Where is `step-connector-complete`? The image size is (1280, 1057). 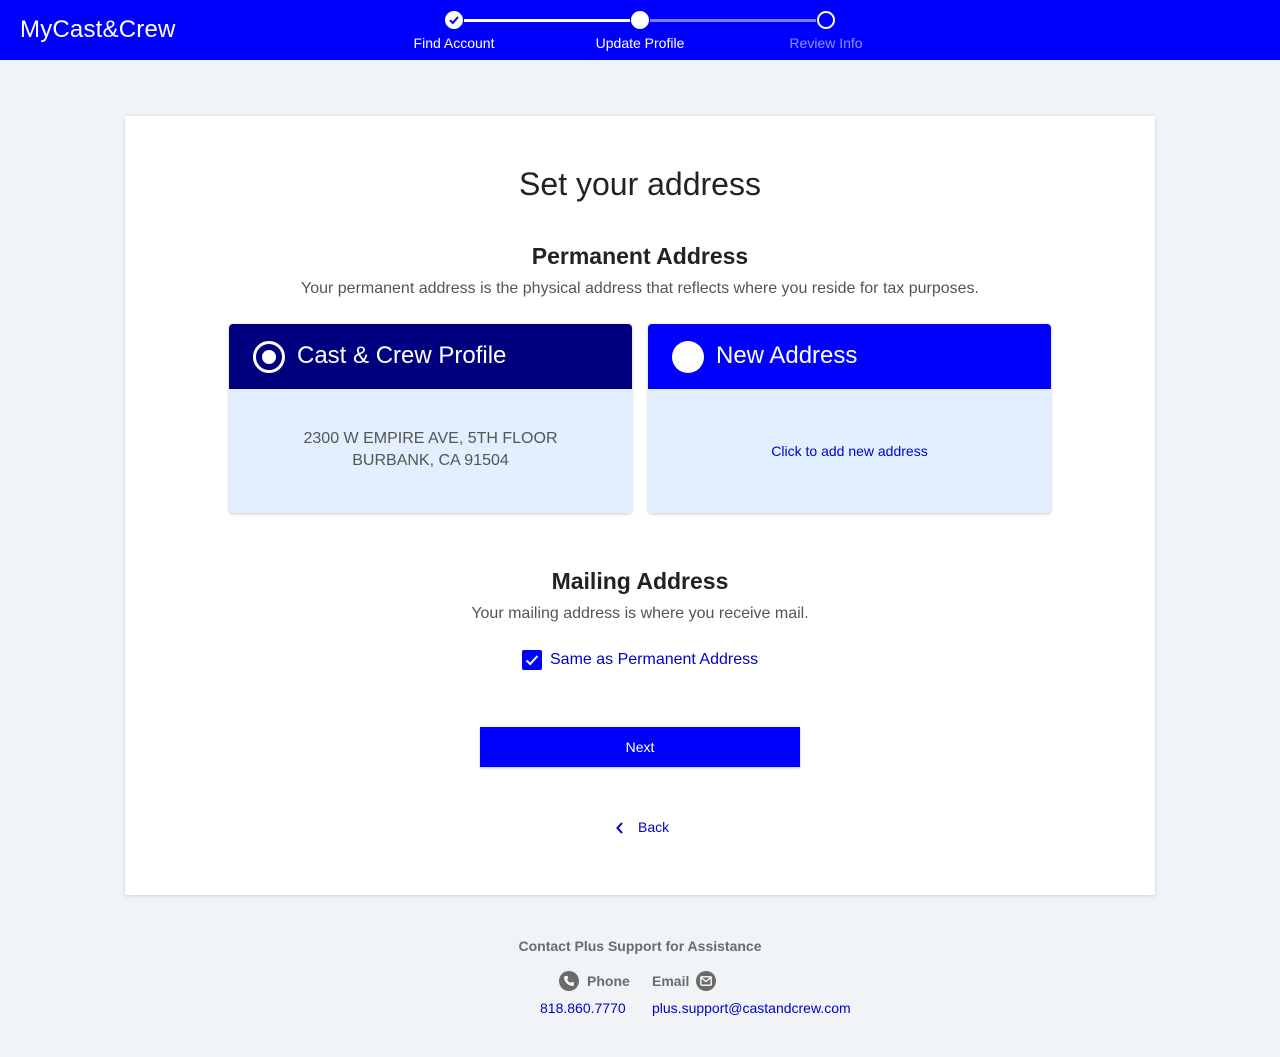
step-connector-complete is located at coordinates (547, 20).